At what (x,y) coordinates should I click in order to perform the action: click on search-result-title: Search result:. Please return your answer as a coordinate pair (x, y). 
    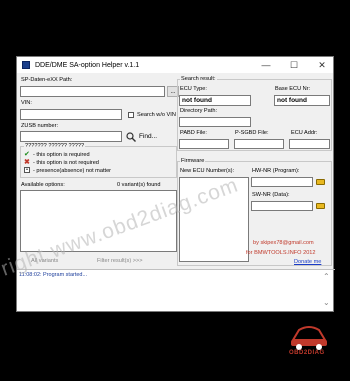
    Looking at the image, I should click on (198, 79).